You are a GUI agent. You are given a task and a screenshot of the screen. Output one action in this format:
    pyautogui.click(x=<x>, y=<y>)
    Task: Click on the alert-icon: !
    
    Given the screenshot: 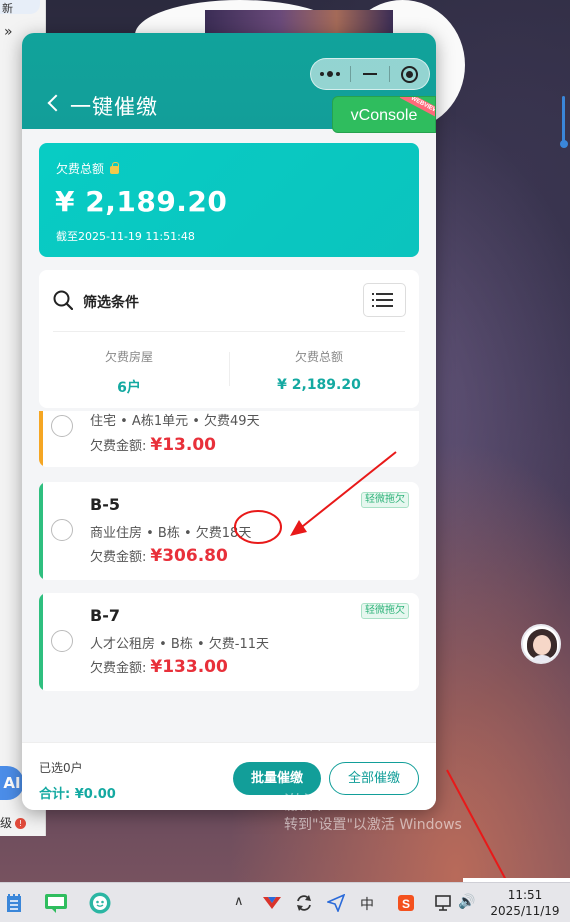 What is the action you would take?
    pyautogui.click(x=21, y=823)
    